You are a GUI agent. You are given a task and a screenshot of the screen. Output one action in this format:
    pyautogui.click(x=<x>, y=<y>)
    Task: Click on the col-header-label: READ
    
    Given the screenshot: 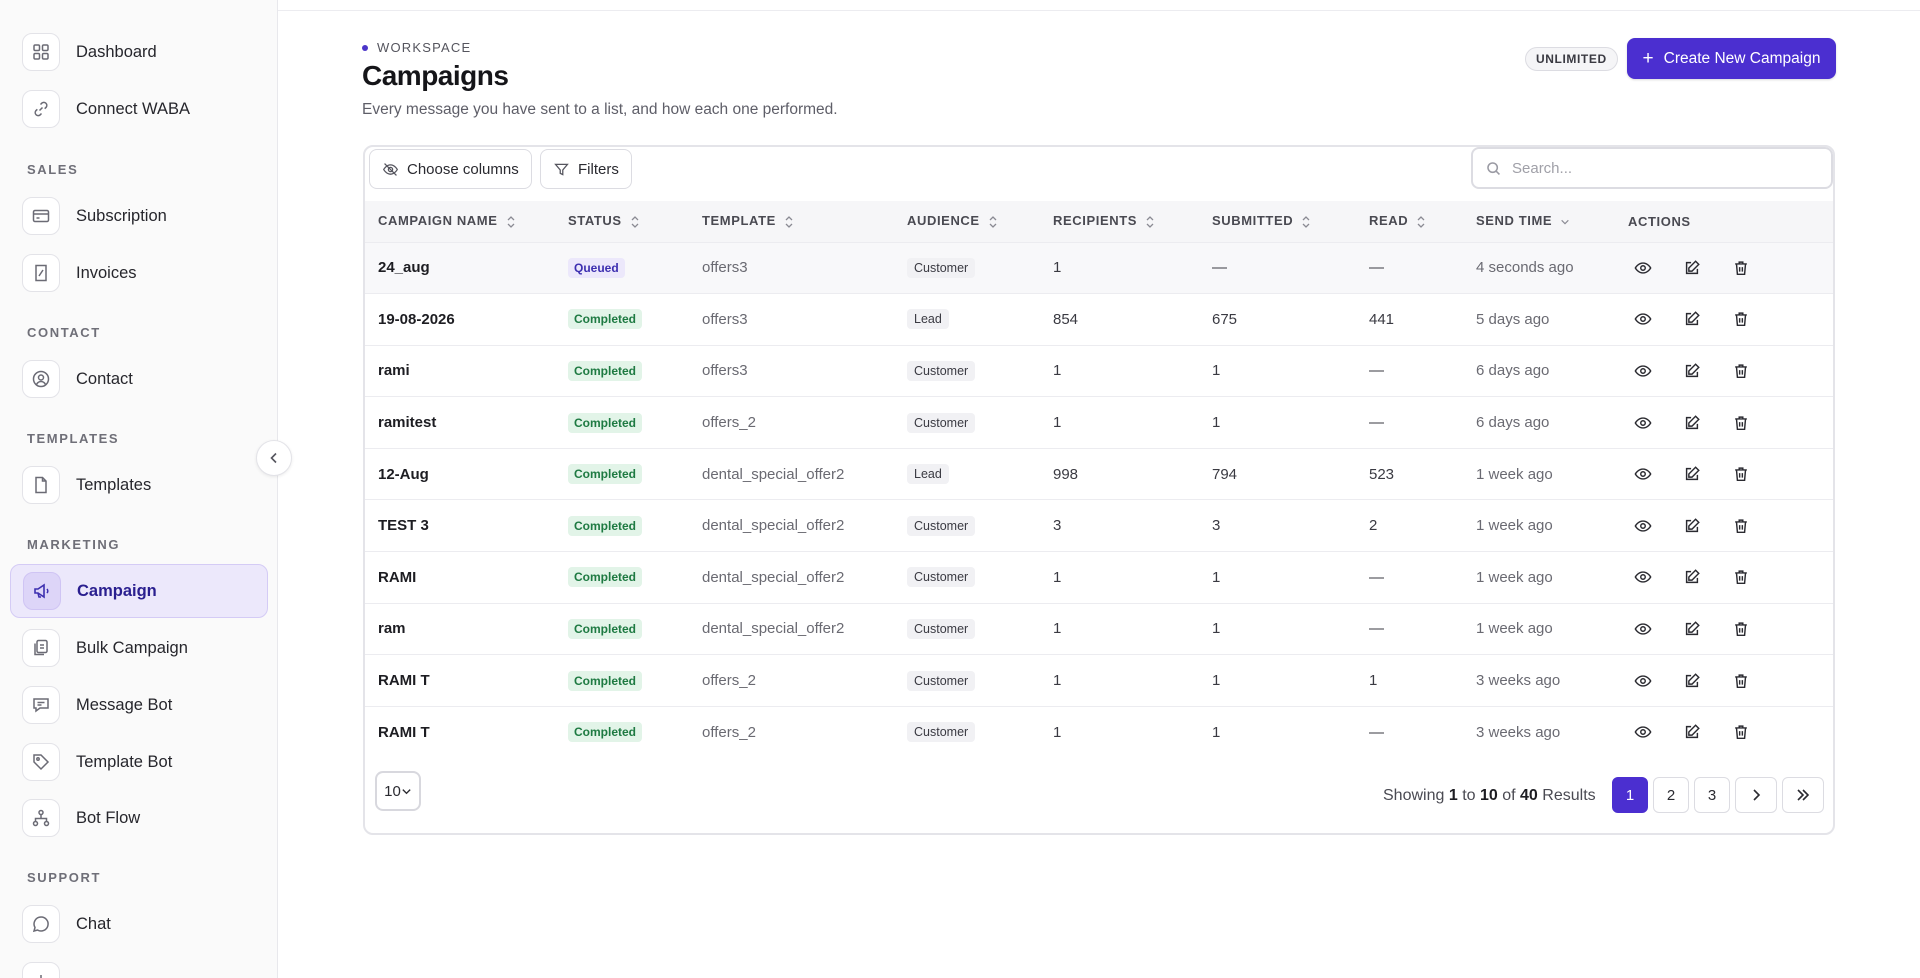 What is the action you would take?
    pyautogui.click(x=1389, y=221)
    